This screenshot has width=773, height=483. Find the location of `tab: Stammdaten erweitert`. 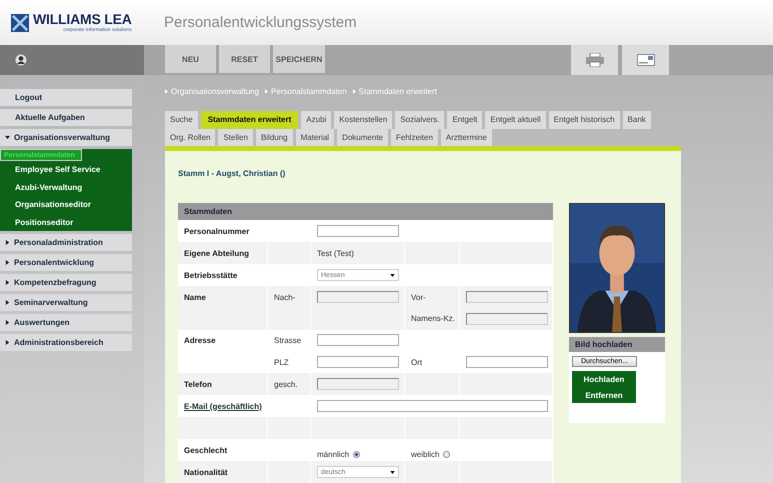

tab: Stammdaten erweitert is located at coordinates (249, 120).